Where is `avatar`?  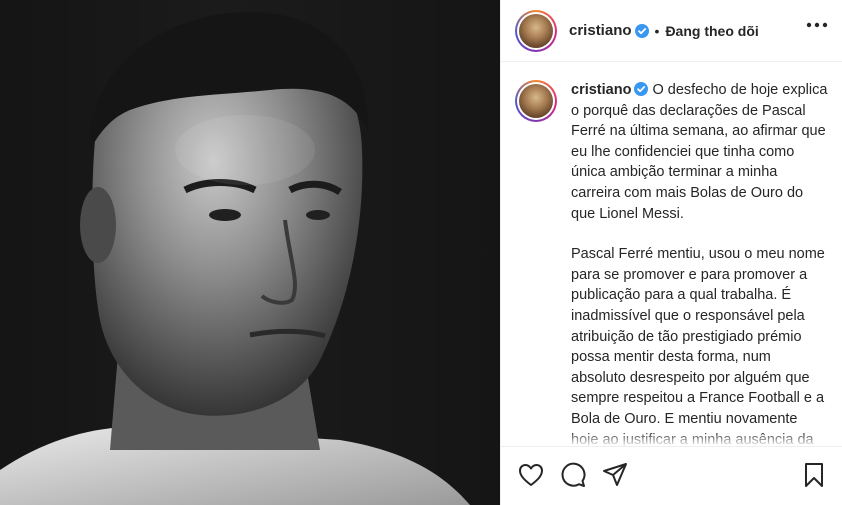 avatar is located at coordinates (536, 30).